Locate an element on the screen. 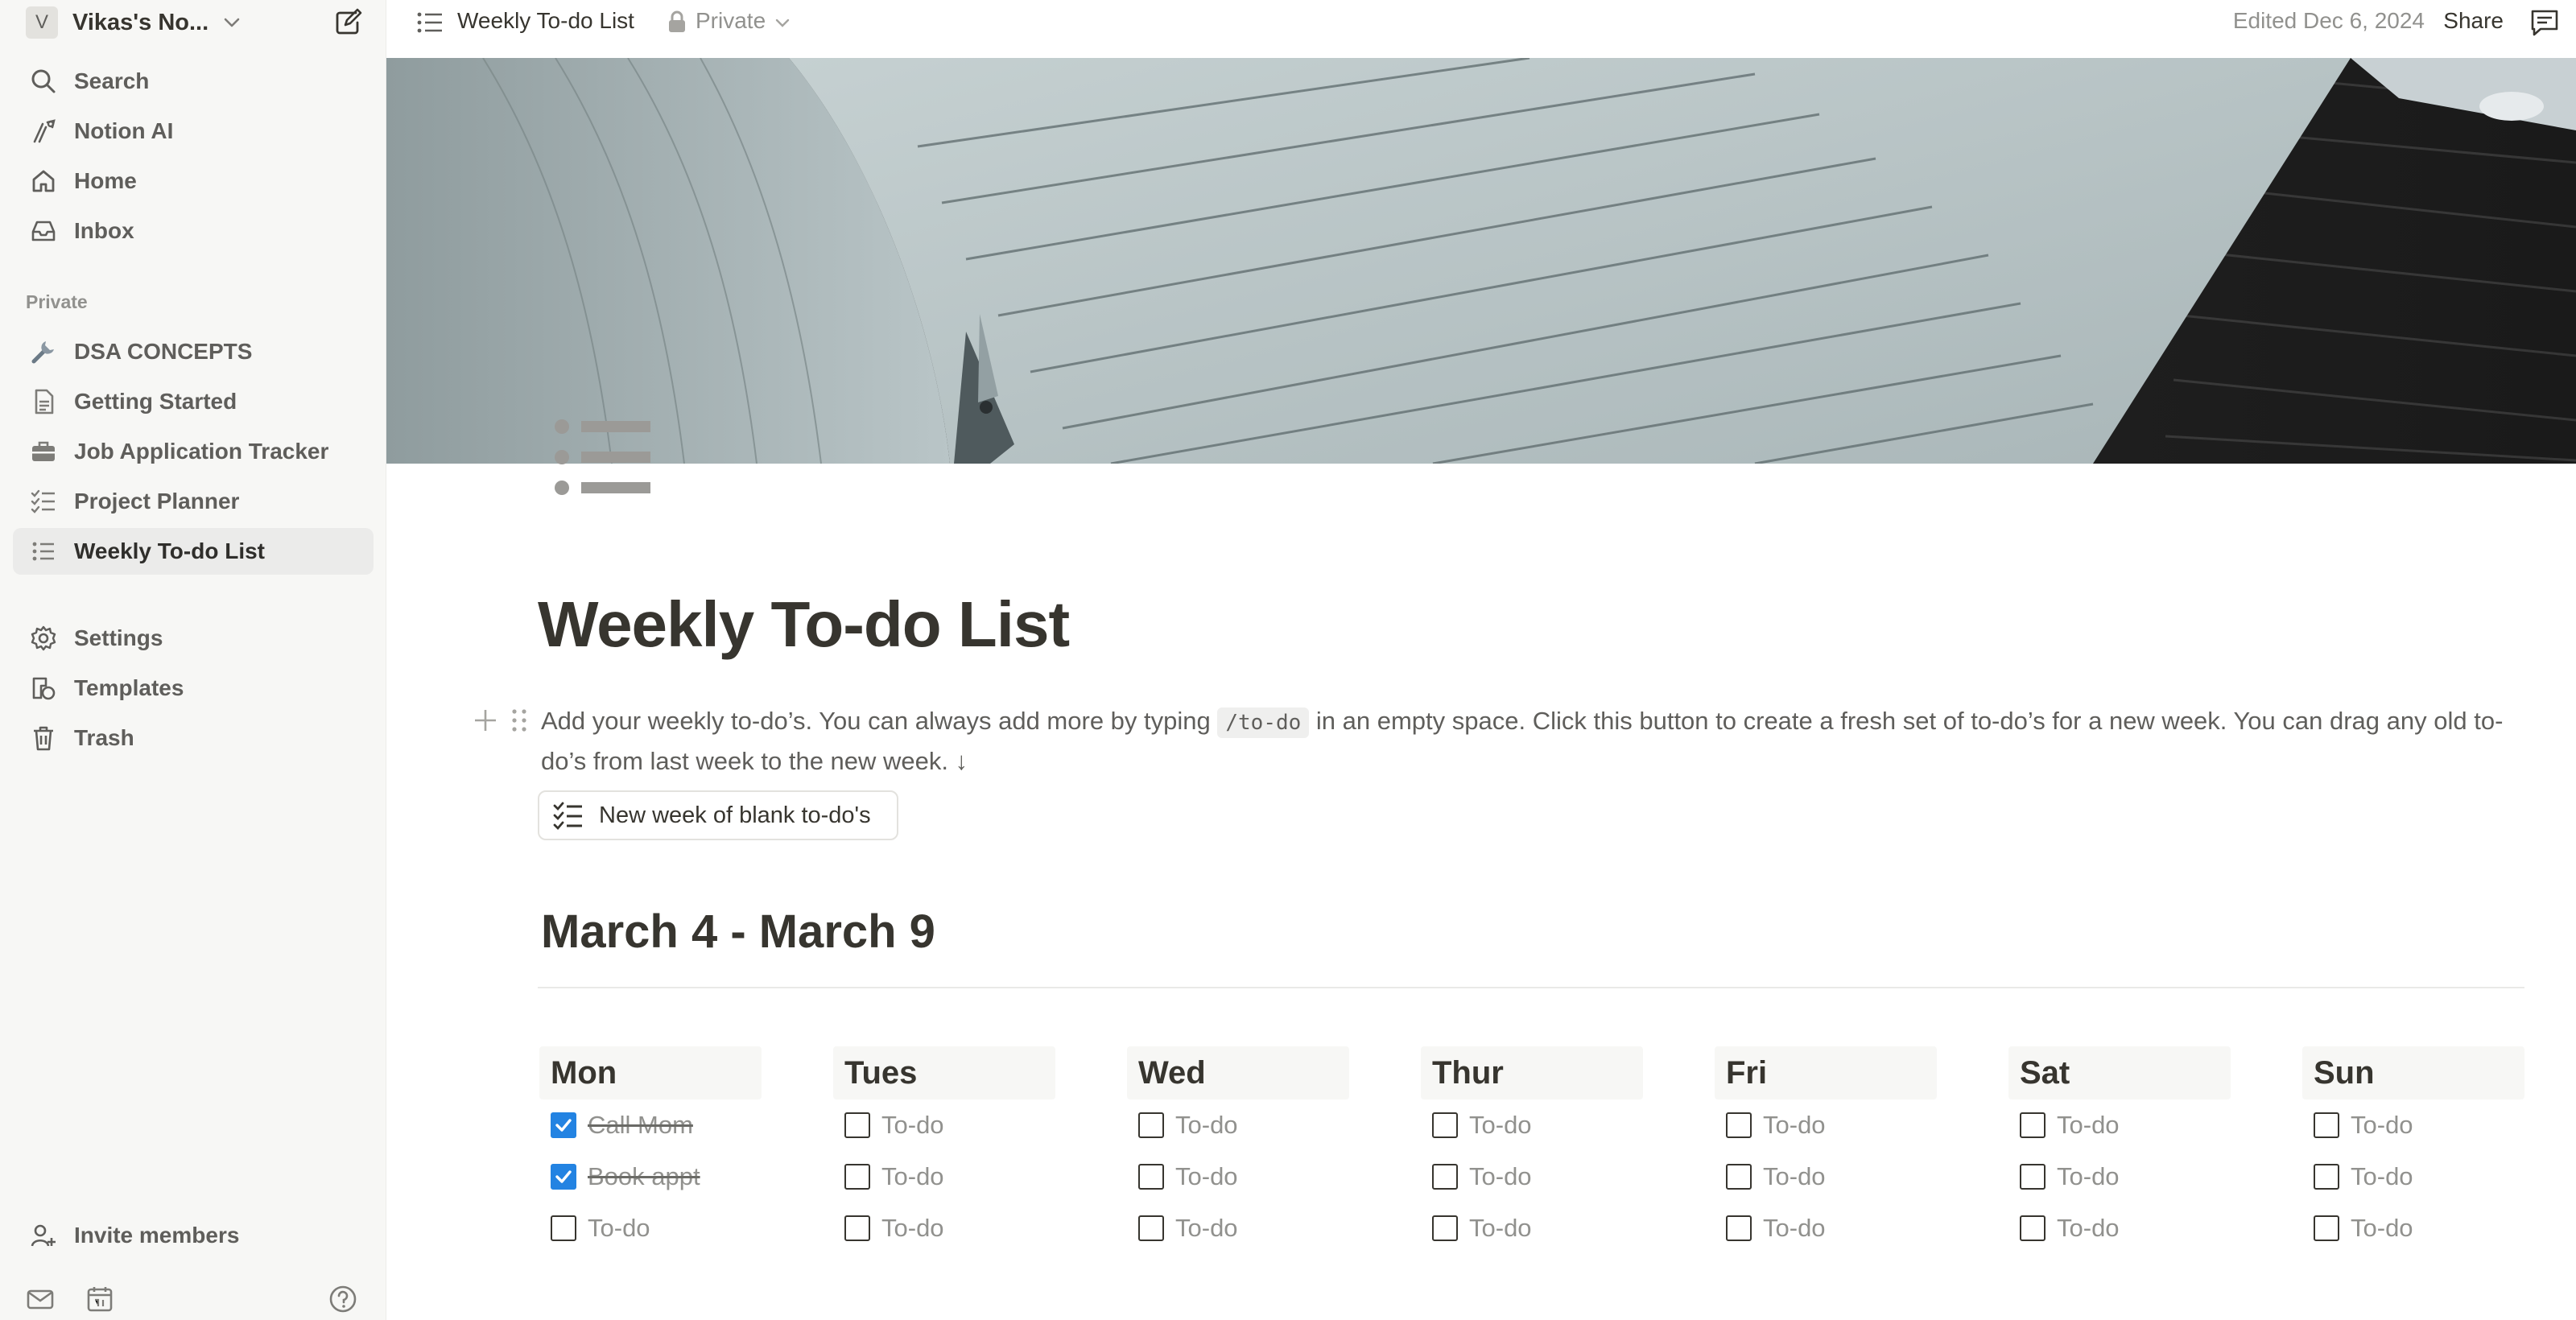 This screenshot has width=2576, height=1320. comments-icon is located at coordinates (2544, 22).